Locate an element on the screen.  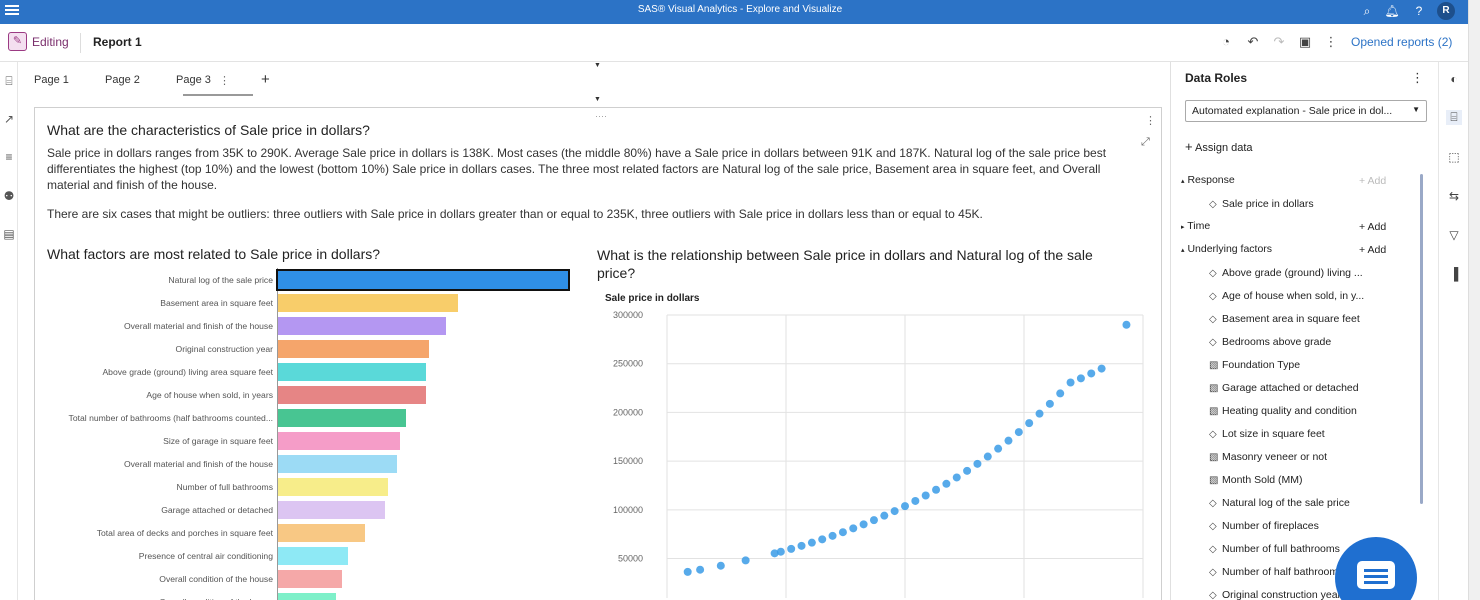
actions-icon: ⬚ is located at coordinates (1454, 157).